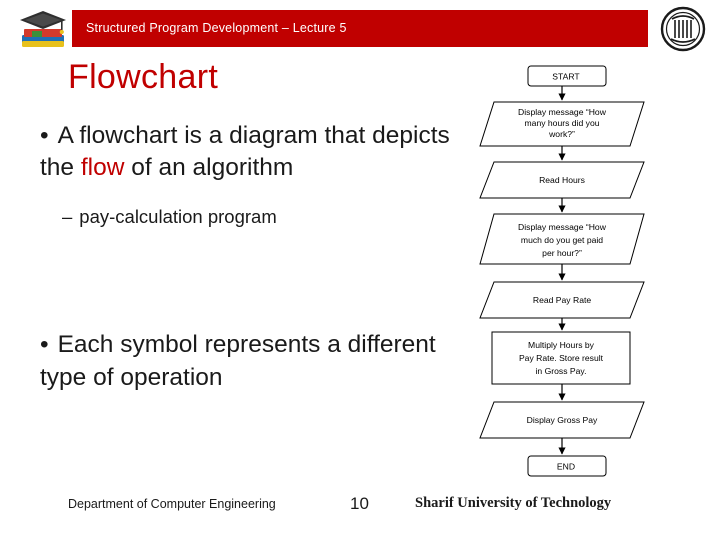 The image size is (720, 540). What do you see at coordinates (683, 29) in the screenshot?
I see `sharif-university-logo` at bounding box center [683, 29].